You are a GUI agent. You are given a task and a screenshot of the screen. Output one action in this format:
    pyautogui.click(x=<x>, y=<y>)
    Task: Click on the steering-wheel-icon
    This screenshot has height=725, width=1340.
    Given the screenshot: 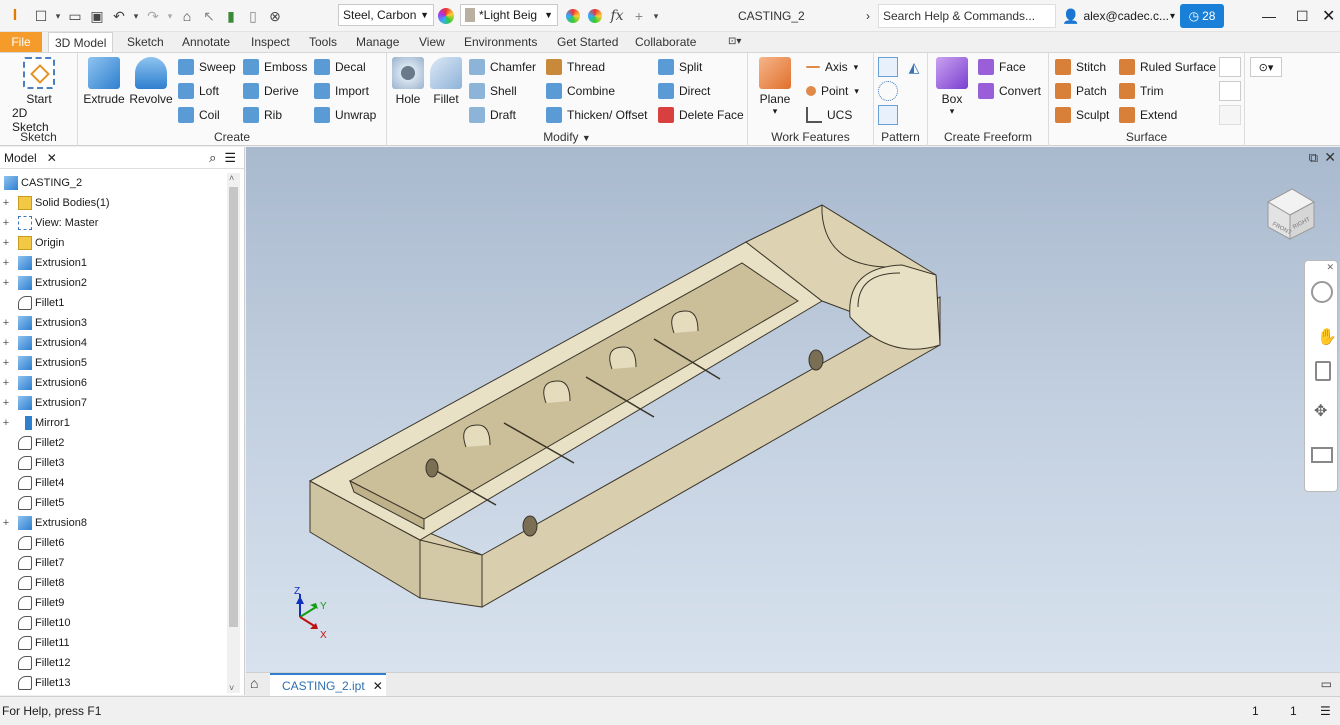 What is the action you would take?
    pyautogui.click(x=1322, y=292)
    